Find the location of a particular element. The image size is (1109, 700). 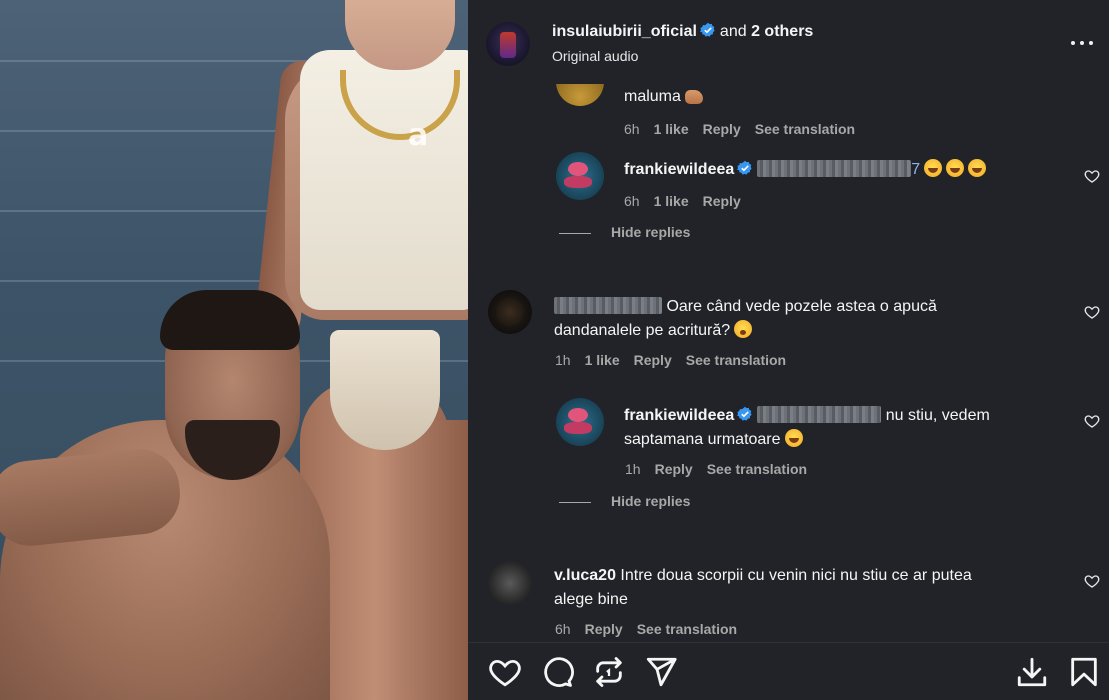

woman-bikini-bottom is located at coordinates (385, 390).